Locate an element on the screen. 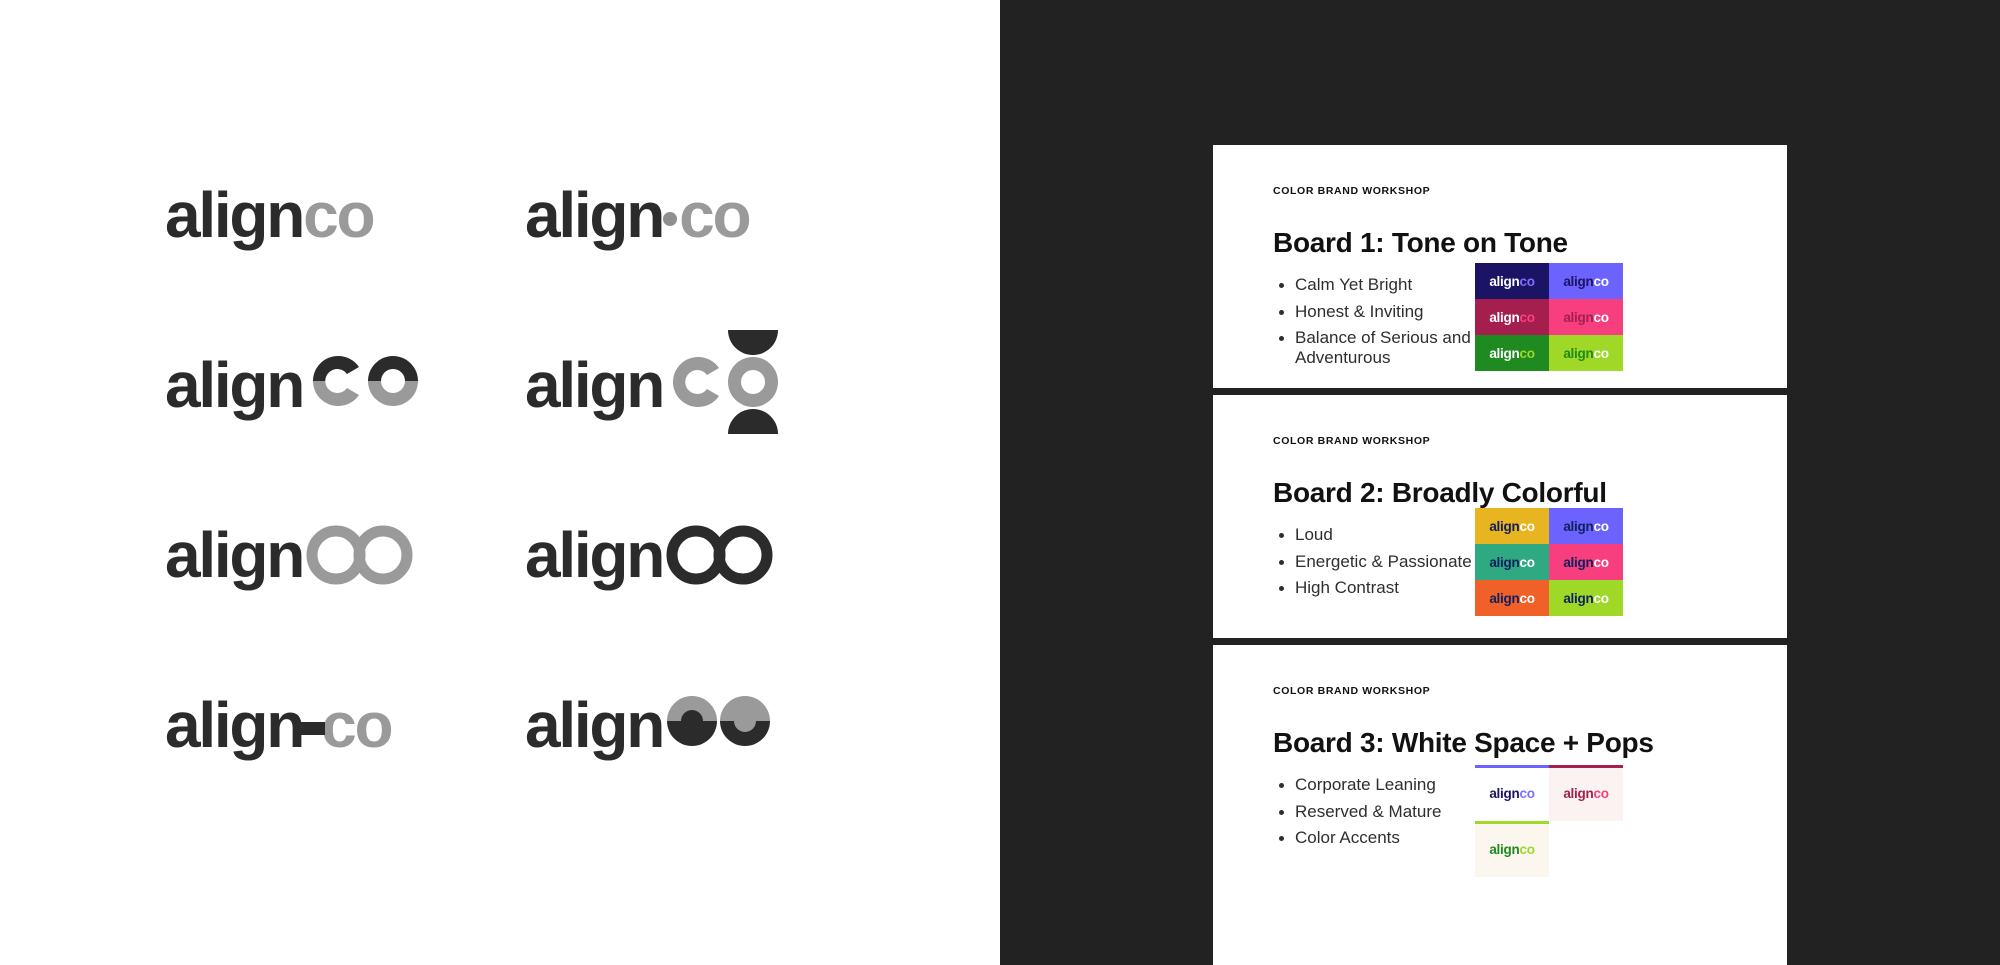  overlap-rings-grey-icon is located at coordinates (359, 555).